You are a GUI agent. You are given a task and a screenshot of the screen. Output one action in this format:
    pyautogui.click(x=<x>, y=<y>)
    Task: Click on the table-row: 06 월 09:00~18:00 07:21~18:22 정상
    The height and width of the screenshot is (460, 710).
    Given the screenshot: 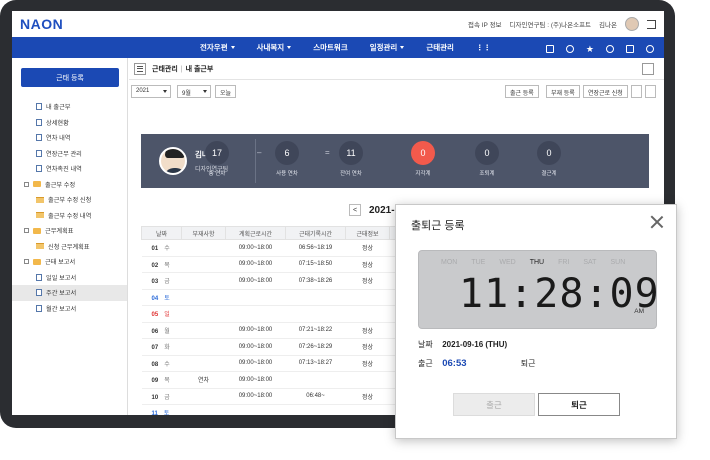 What is the action you would take?
    pyautogui.click(x=273, y=330)
    